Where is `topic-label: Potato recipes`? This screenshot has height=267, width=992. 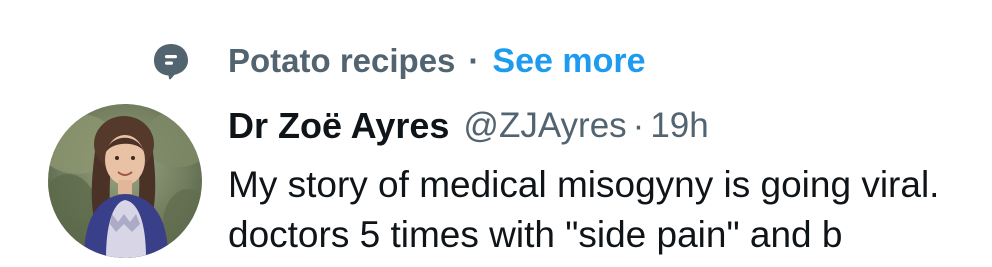 topic-label: Potato recipes is located at coordinates (341, 61).